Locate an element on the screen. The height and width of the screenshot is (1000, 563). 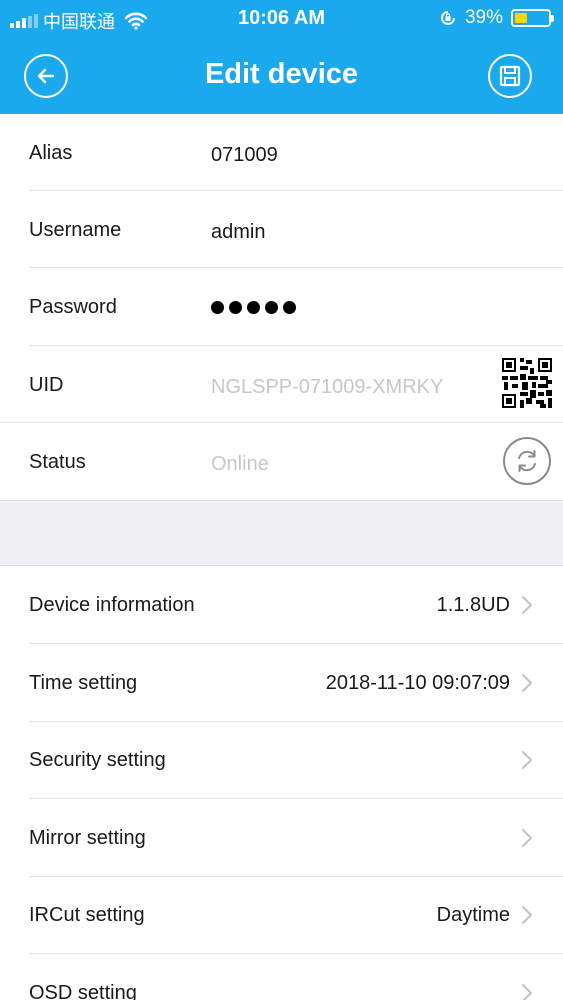
settings-item-label: Device information is located at coordinates (112, 605).